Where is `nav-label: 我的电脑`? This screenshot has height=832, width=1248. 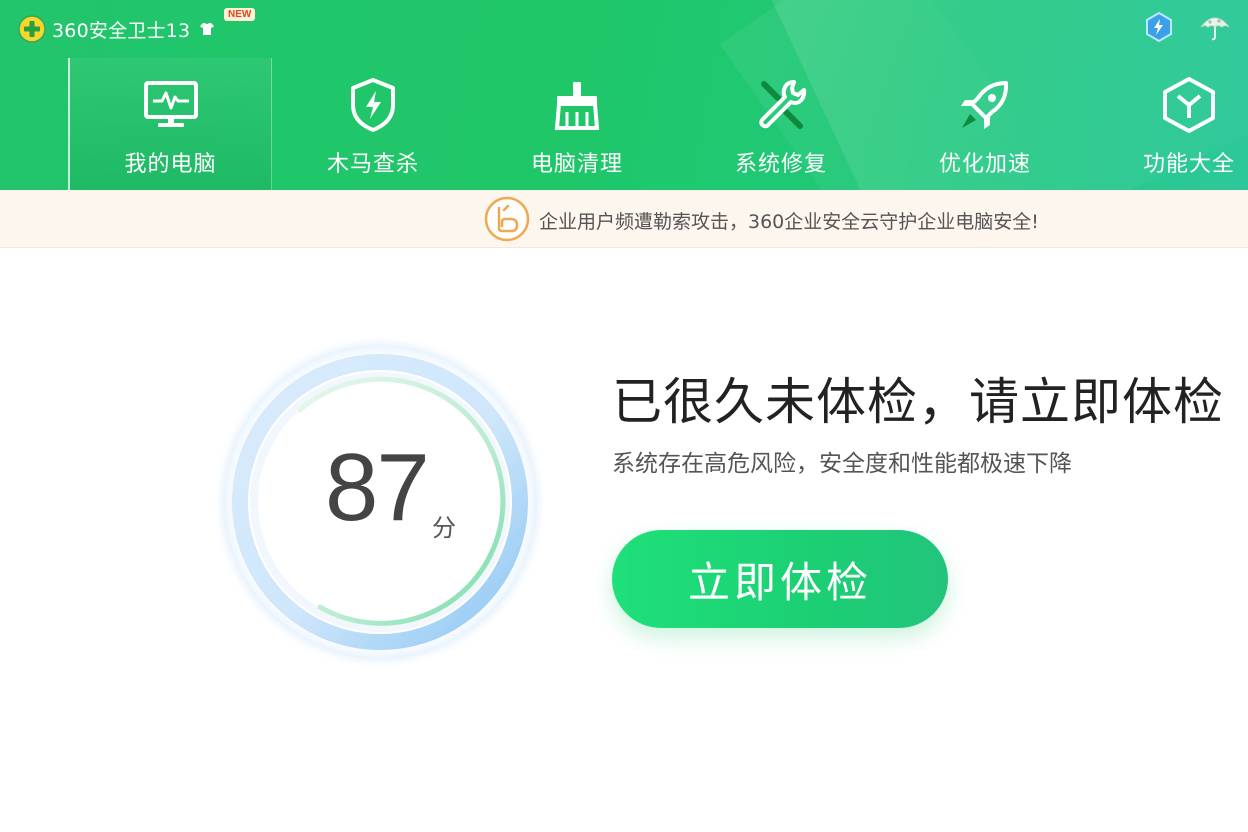
nav-label: 我的电脑 is located at coordinates (170, 164).